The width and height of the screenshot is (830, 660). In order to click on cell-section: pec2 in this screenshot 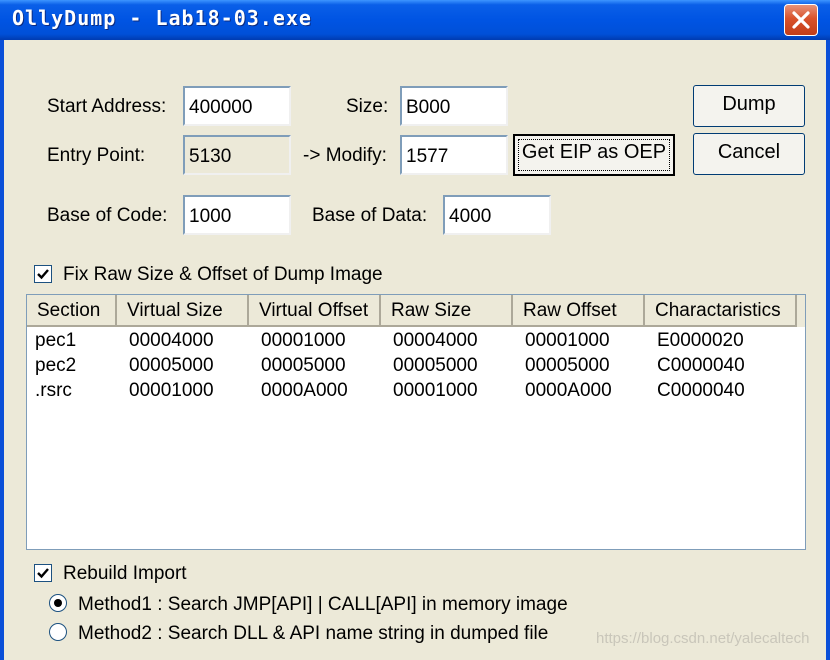, I will do `click(56, 365)`.